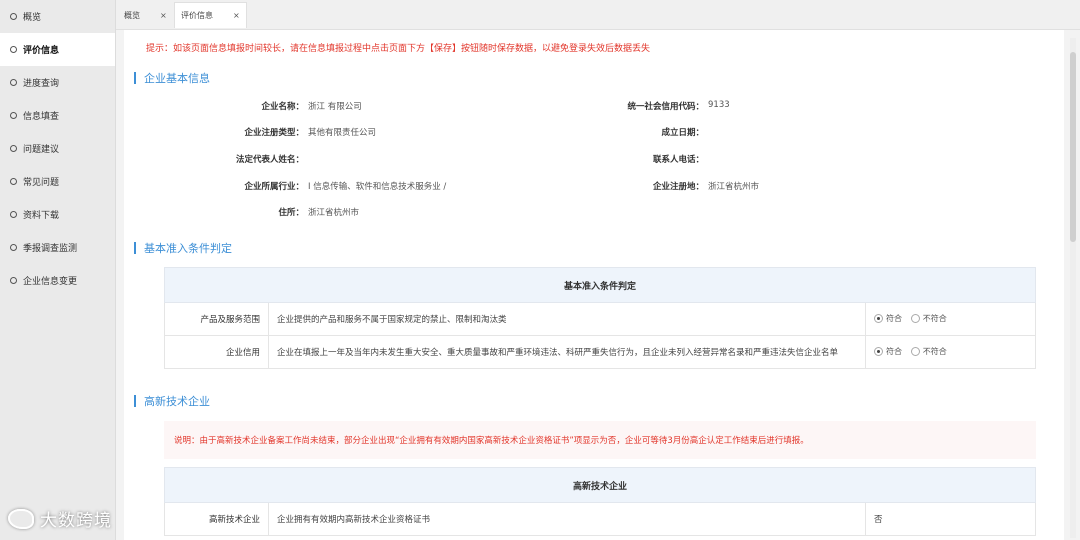 Image resolution: width=1080 pixels, height=540 pixels. What do you see at coordinates (734, 187) in the screenshot?
I see `reg-place-value: 浙江省杭州市` at bounding box center [734, 187].